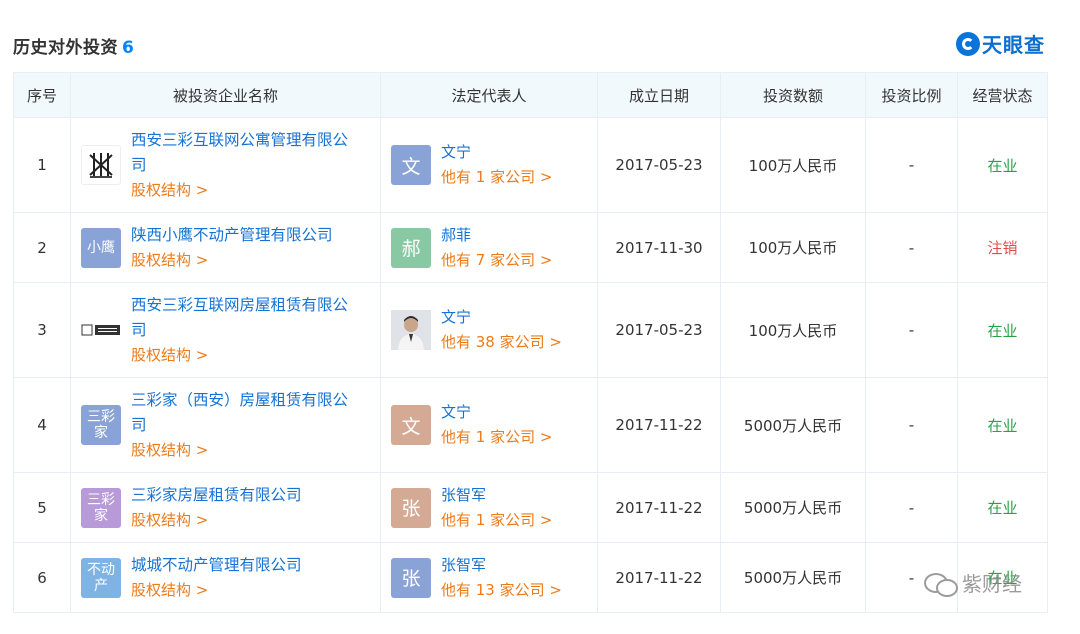 Image resolution: width=1080 pixels, height=634 pixels. What do you see at coordinates (216, 565) in the screenshot?
I see `company-name-link: 城城不动产管理有限公司` at bounding box center [216, 565].